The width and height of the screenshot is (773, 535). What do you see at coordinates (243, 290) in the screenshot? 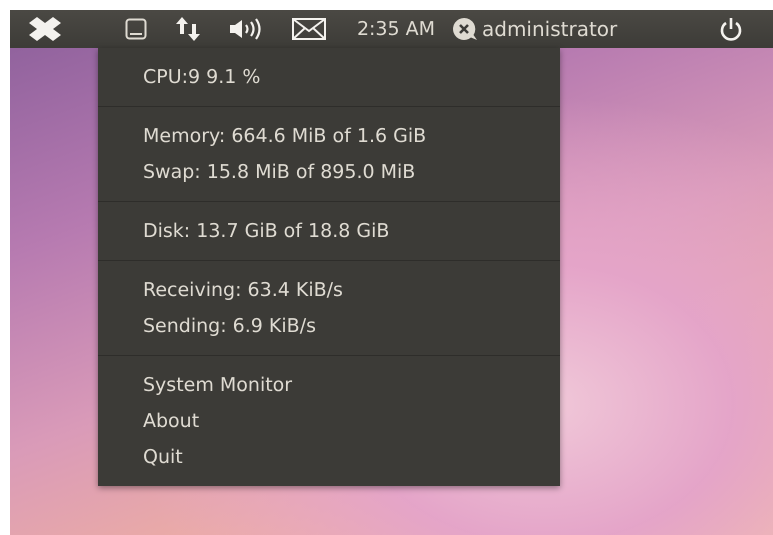
I see `menu-stat-text: Receiving: 63.4 KiB/s` at bounding box center [243, 290].